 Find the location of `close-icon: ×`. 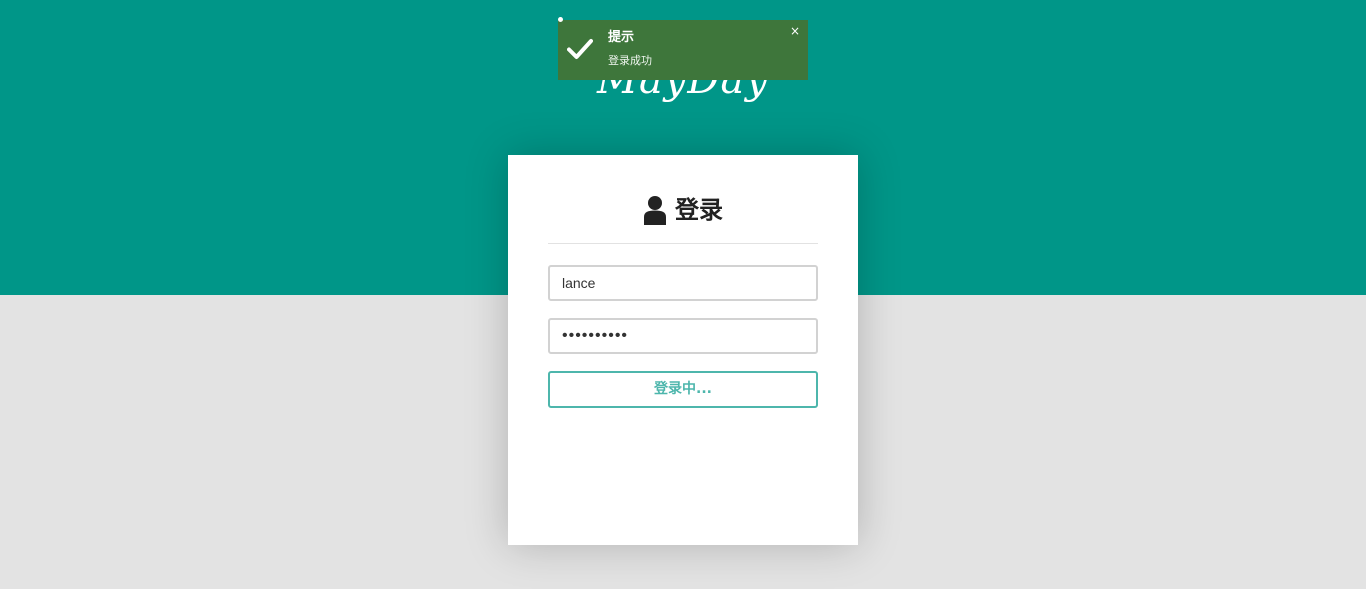

close-icon: × is located at coordinates (795, 31).